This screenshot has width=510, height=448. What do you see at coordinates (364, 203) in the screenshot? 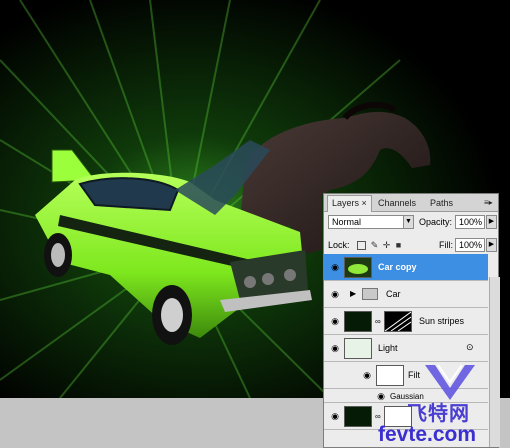
I see `close-icon: ×` at bounding box center [364, 203].